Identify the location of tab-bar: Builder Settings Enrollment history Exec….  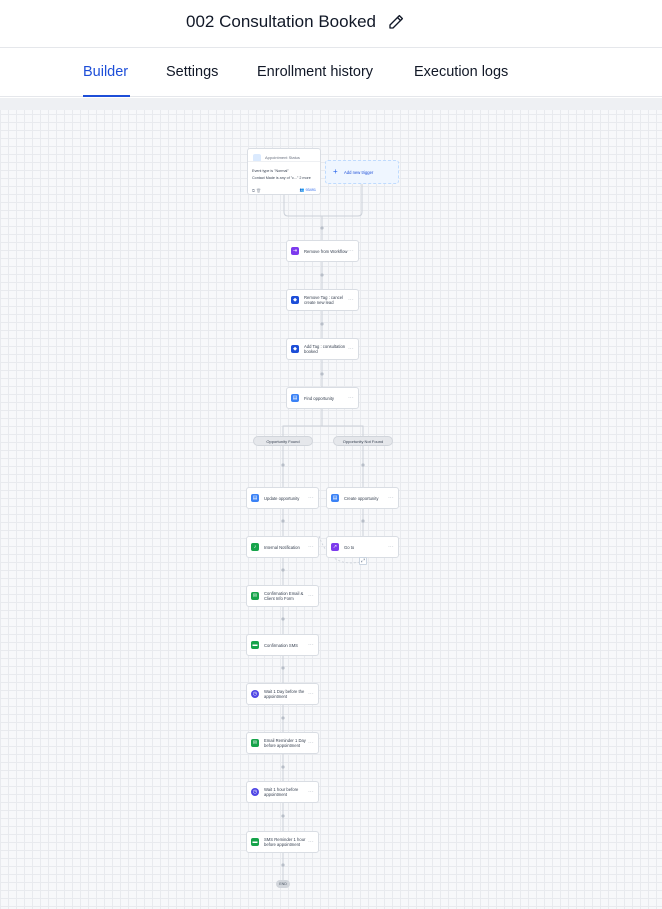
(331, 73).